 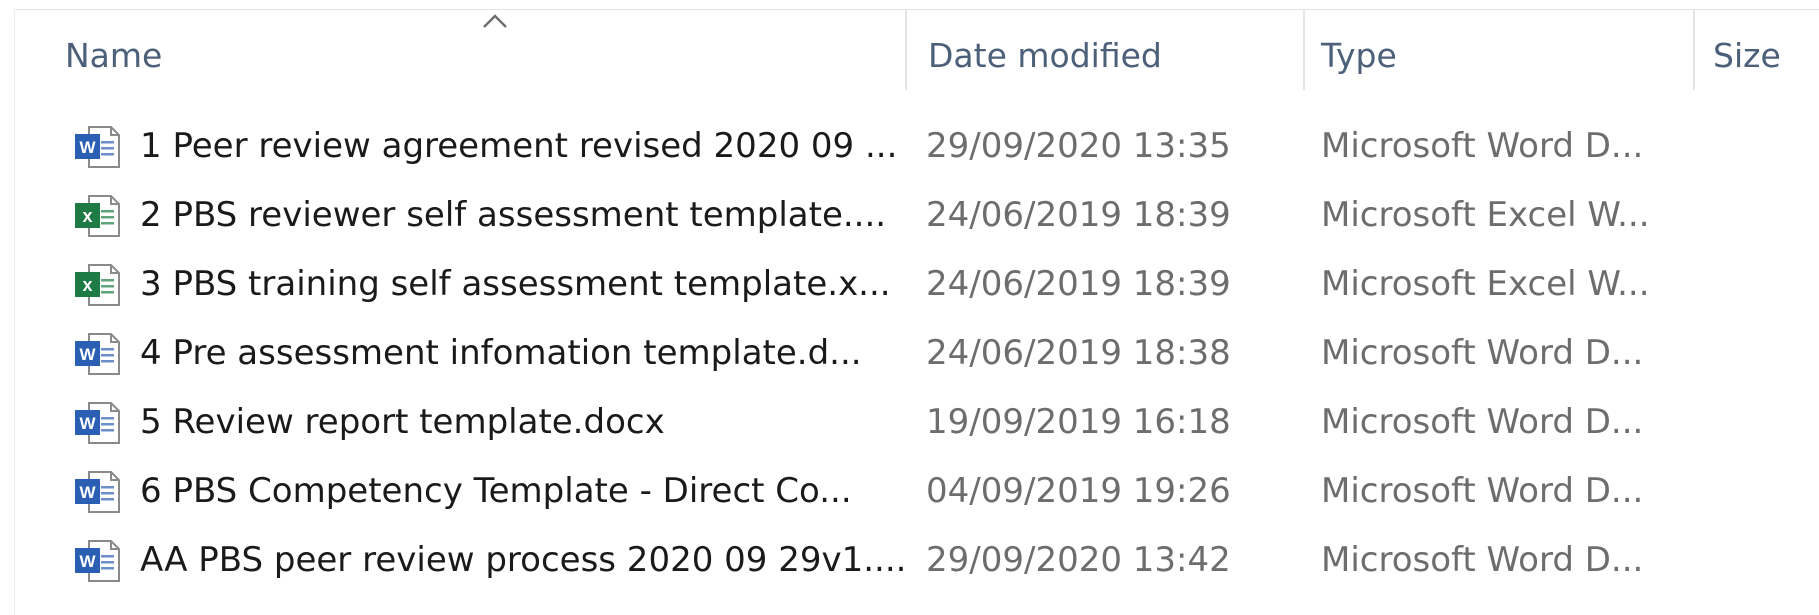 I want to click on file-name: 5 Review report template.docx, so click(x=402, y=422).